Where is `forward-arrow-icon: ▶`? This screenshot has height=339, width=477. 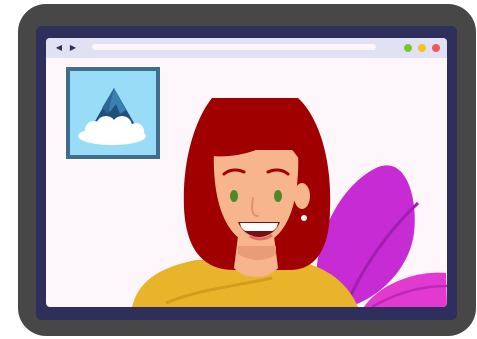 forward-arrow-icon: ▶ is located at coordinates (73, 48).